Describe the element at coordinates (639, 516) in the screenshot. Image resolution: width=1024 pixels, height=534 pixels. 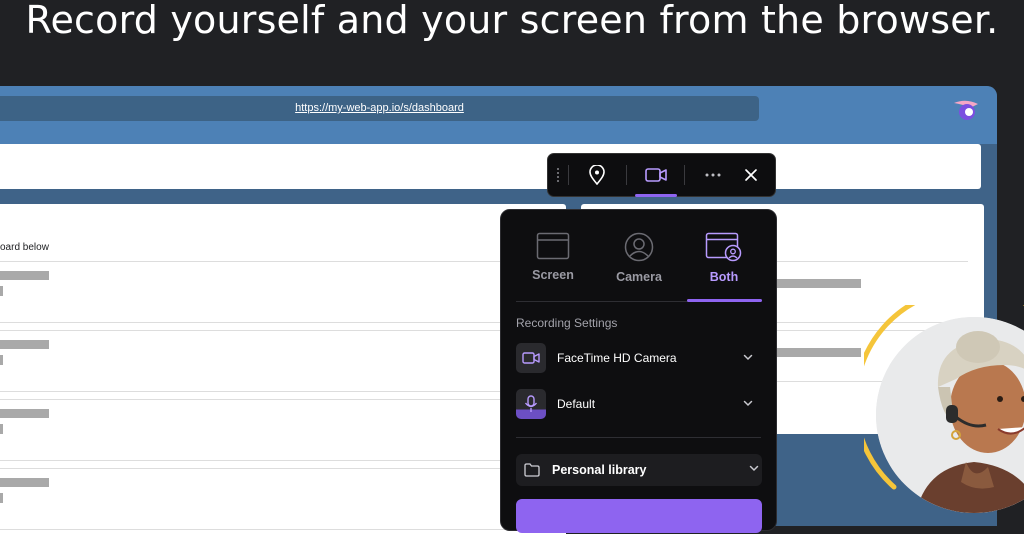
I see `start-recording-button` at that location.